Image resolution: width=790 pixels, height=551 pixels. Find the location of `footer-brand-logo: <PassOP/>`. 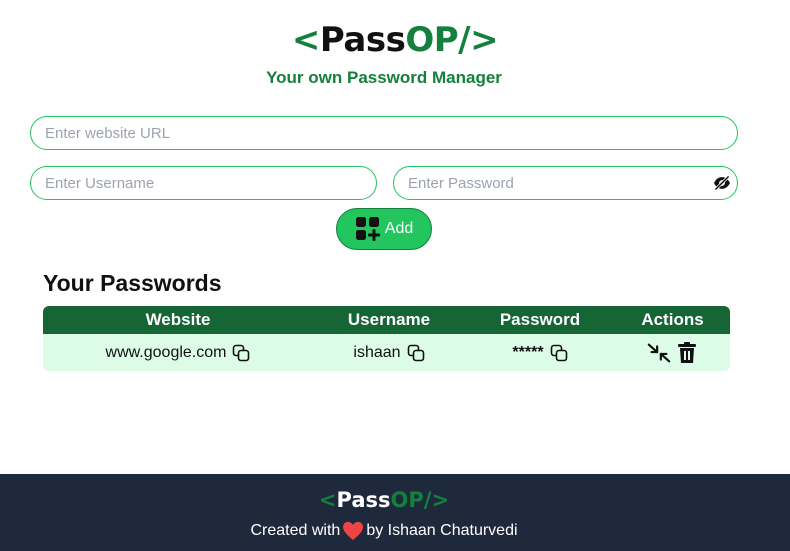

footer-brand-logo: <PassOP/> is located at coordinates (384, 500).